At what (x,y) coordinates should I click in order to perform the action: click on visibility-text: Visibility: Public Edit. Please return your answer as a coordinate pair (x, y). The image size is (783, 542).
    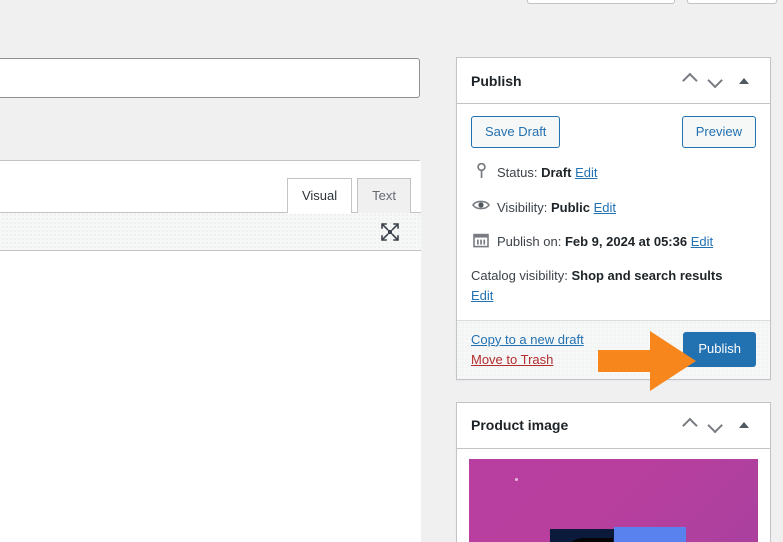
    Looking at the image, I should click on (556, 207).